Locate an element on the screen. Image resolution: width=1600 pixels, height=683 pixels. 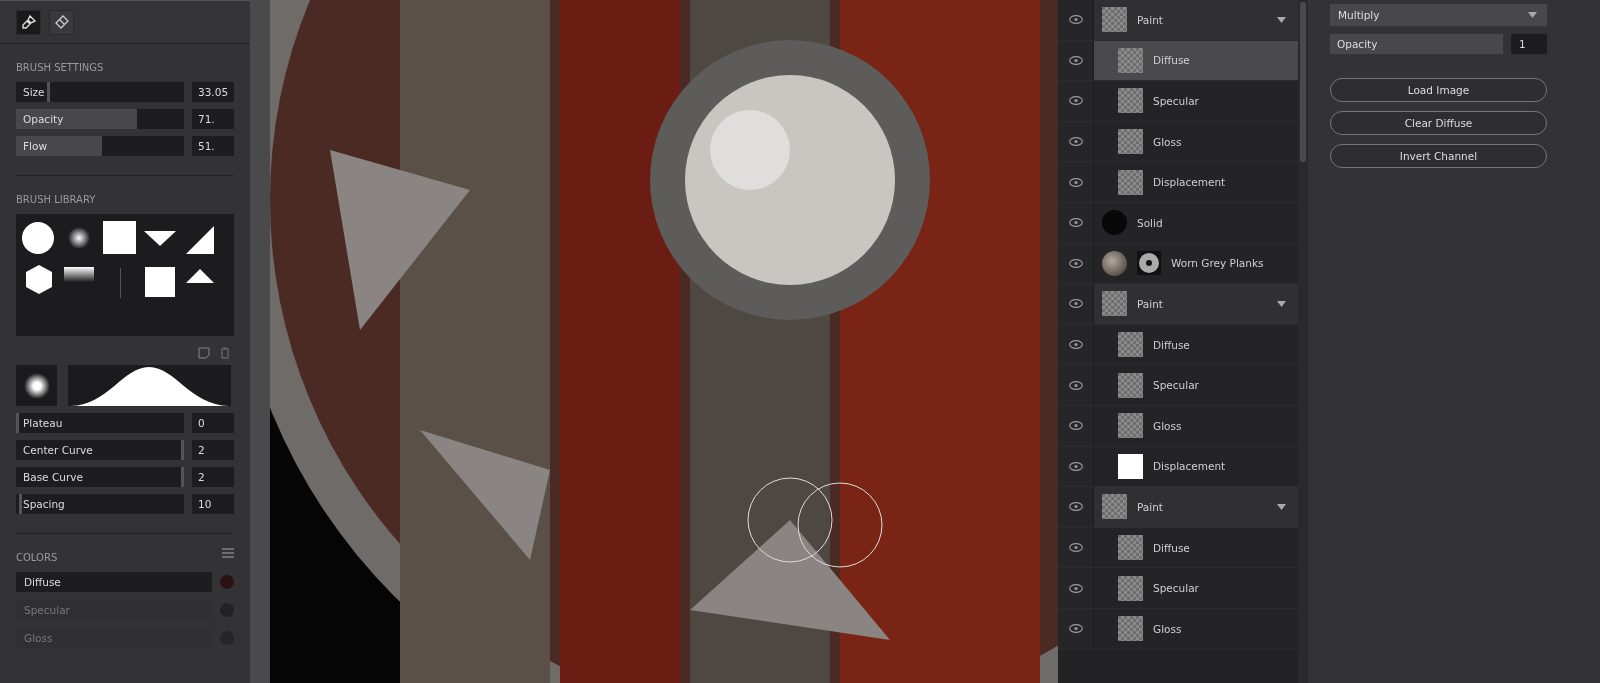
action-button: Invert Channel is located at coordinates (1438, 156).